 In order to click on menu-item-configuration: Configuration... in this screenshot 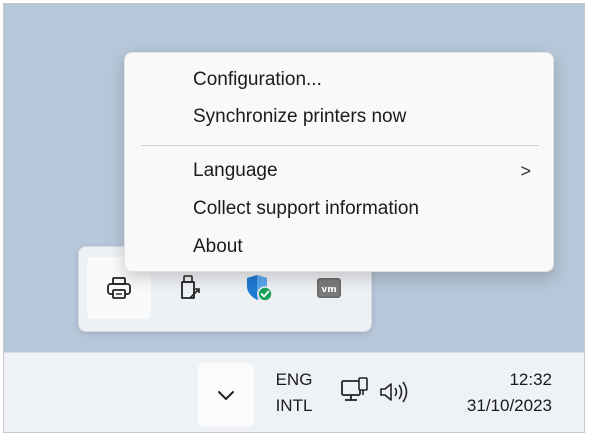, I will do `click(339, 80)`.